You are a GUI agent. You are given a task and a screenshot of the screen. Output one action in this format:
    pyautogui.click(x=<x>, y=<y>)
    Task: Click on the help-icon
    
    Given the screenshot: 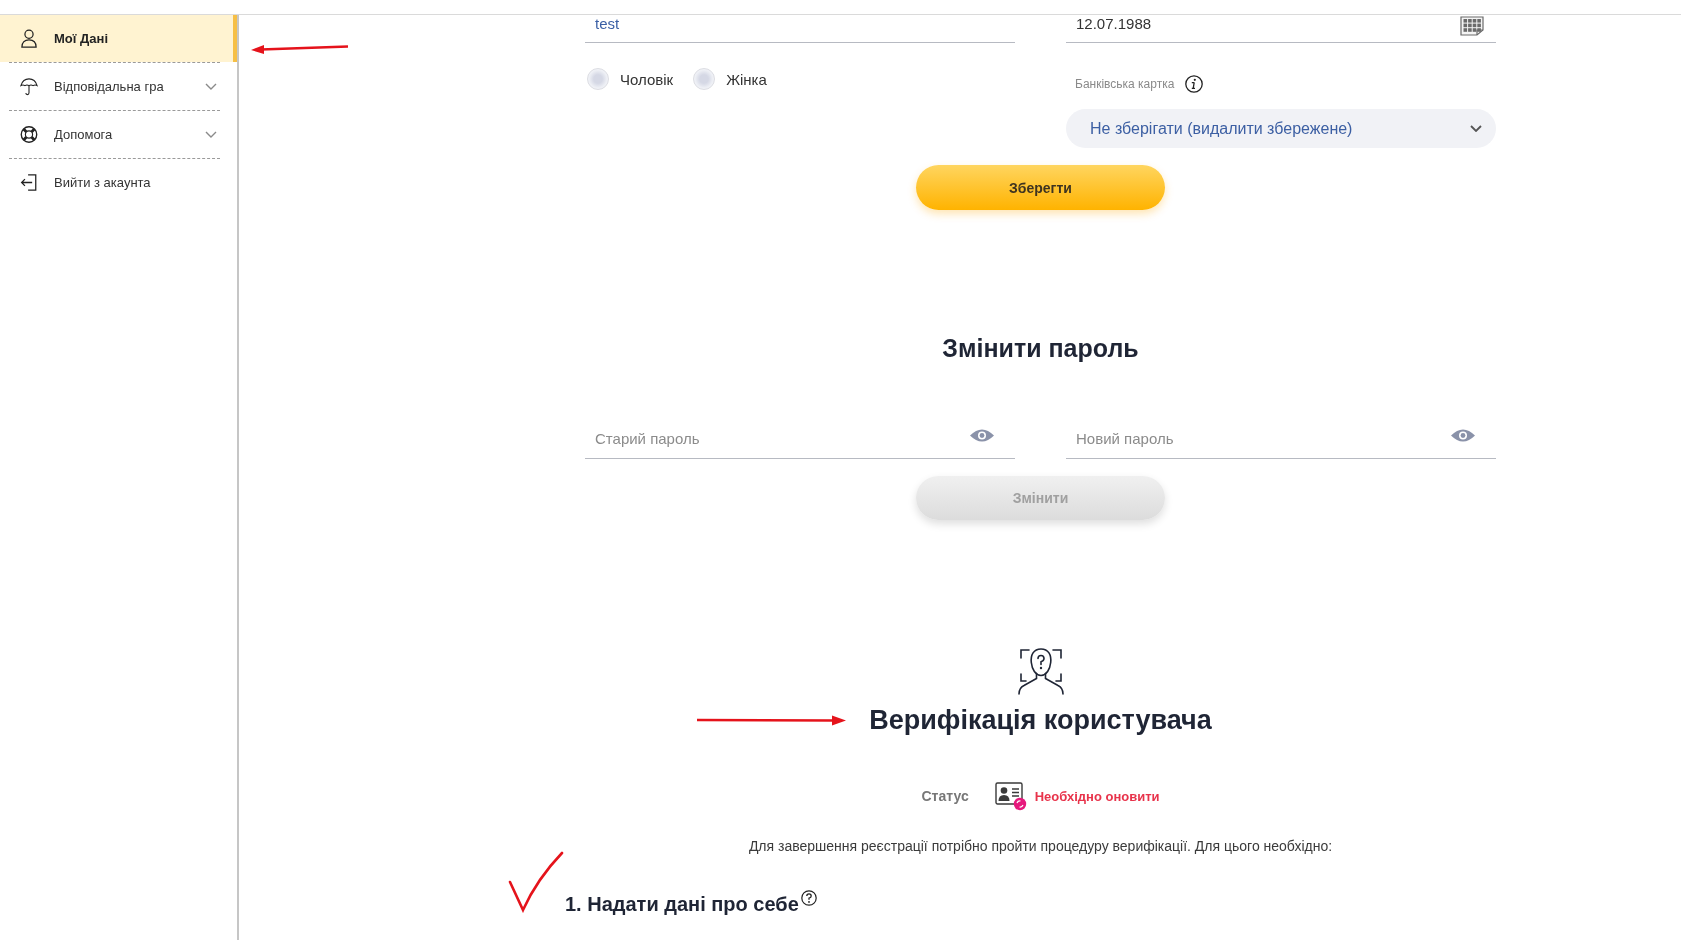 What is the action you would take?
    pyautogui.click(x=808, y=898)
    